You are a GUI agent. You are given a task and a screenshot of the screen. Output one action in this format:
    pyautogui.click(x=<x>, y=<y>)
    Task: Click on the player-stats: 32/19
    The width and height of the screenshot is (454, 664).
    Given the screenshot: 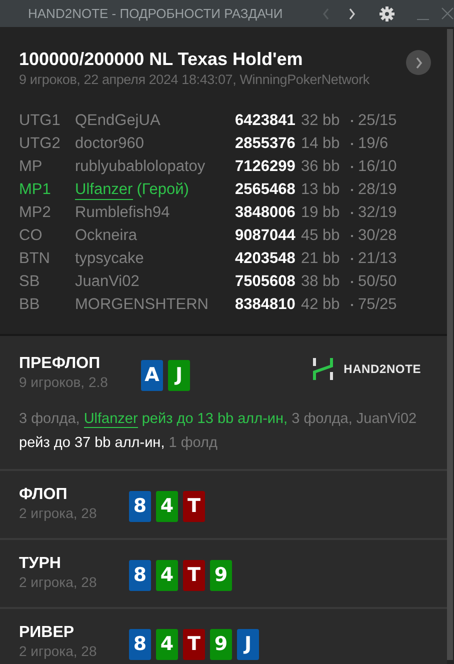 What is the action you would take?
    pyautogui.click(x=377, y=212)
    